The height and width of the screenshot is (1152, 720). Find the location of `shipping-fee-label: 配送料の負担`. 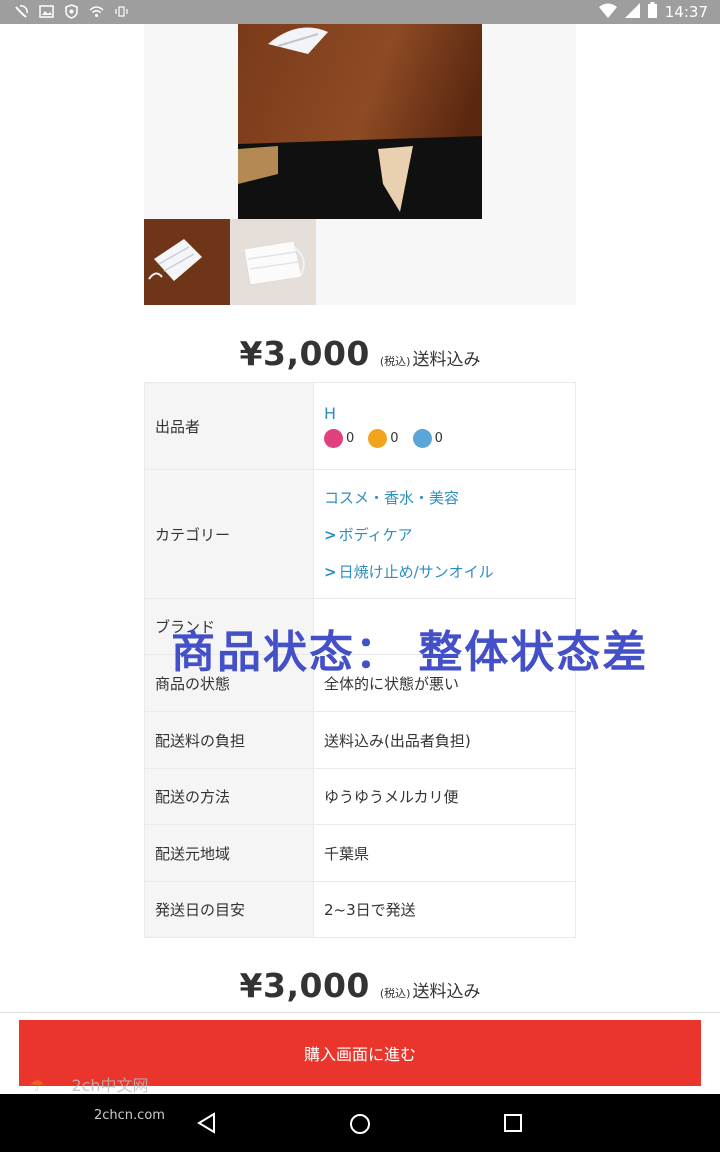

shipping-fee-label: 配送料の負担 is located at coordinates (229, 740).